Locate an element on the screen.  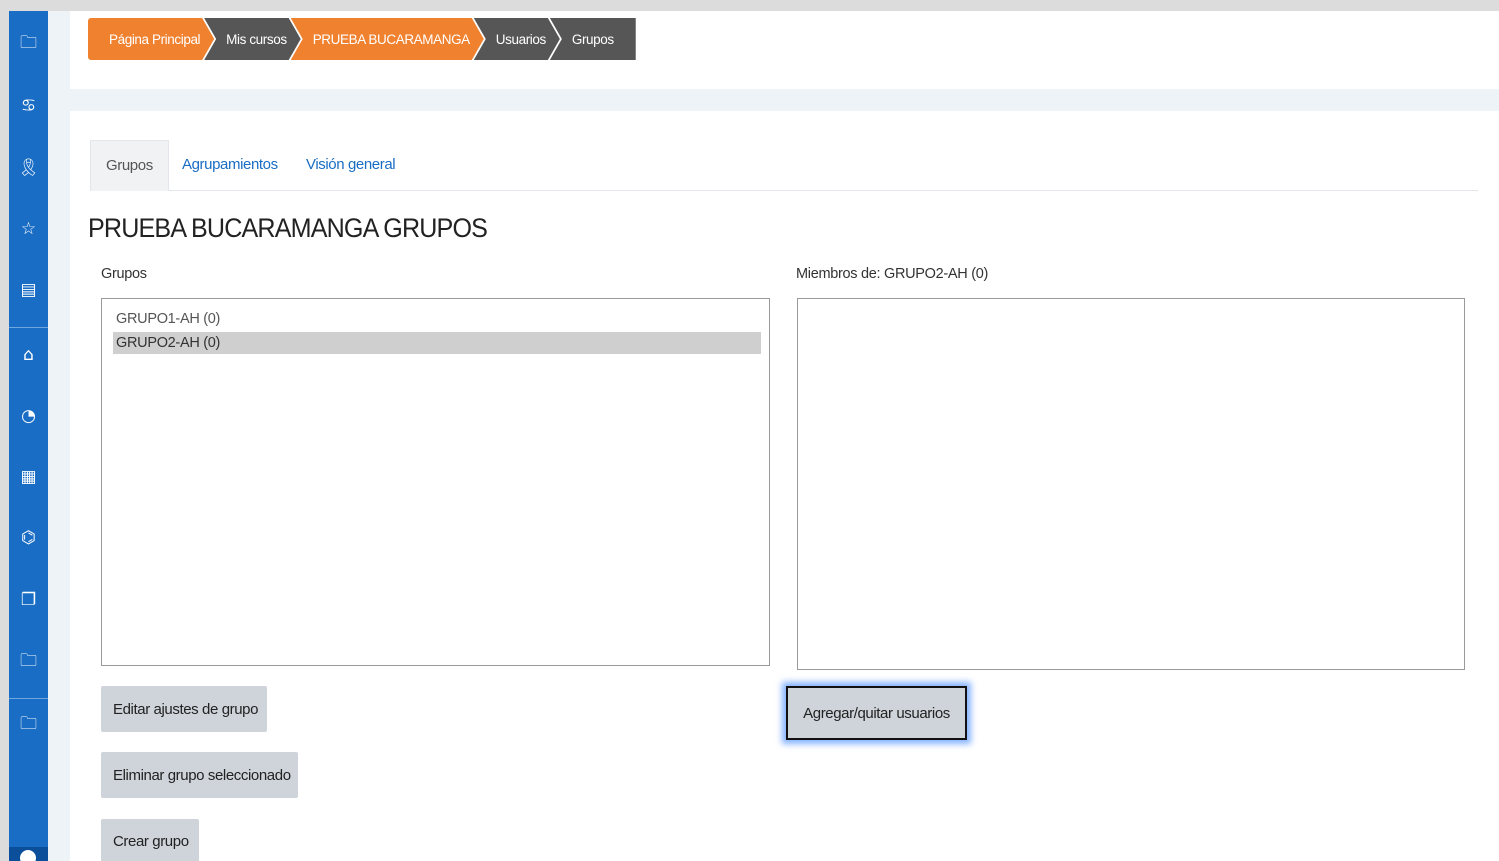
tab-grupos: Grupos is located at coordinates (129, 165).